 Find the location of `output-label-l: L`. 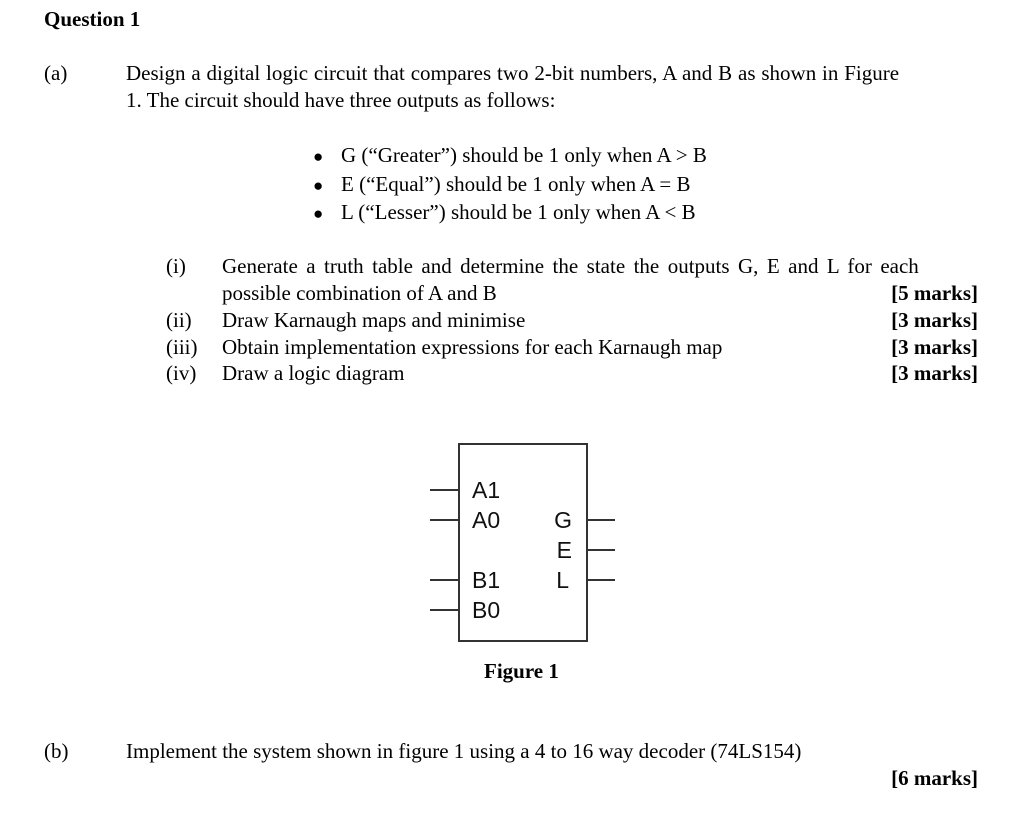

output-label-l: L is located at coordinates (562, 580).